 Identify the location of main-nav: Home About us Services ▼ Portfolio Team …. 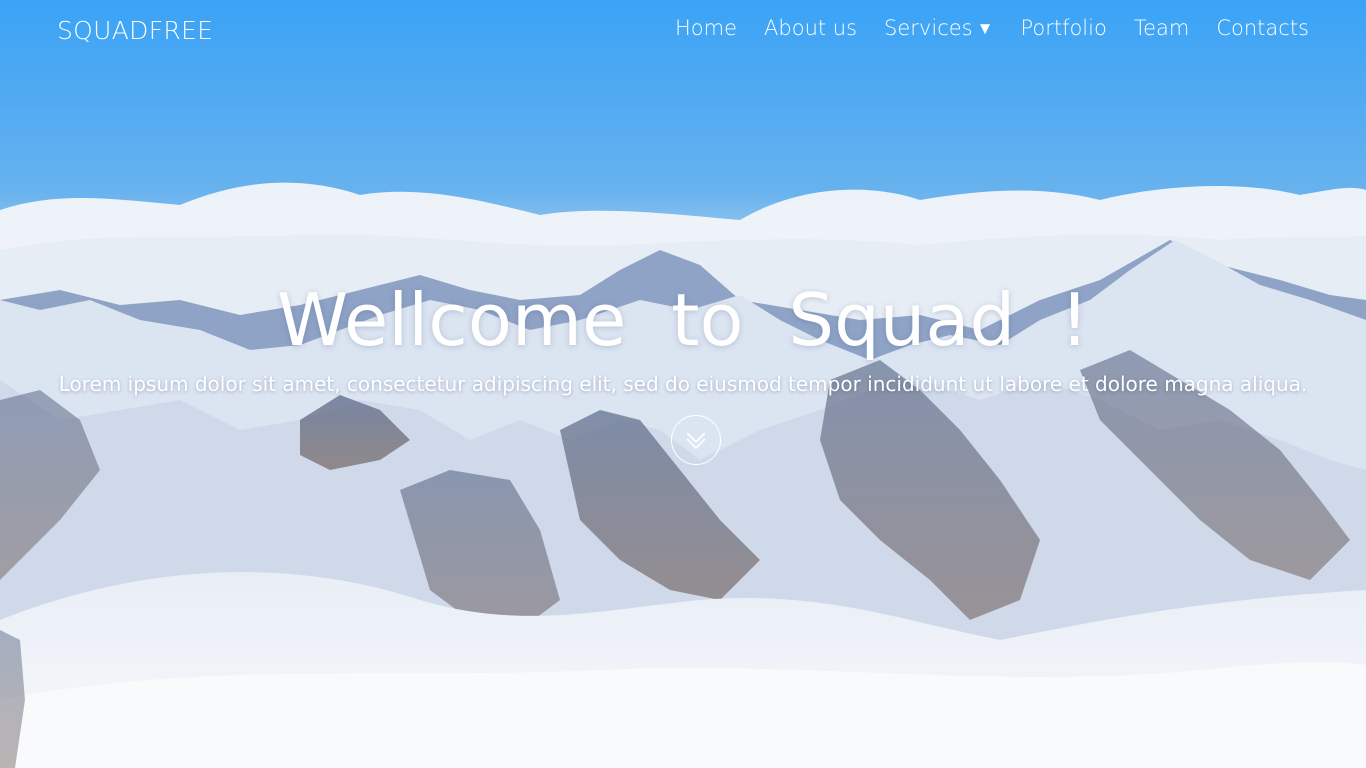
(978, 28).